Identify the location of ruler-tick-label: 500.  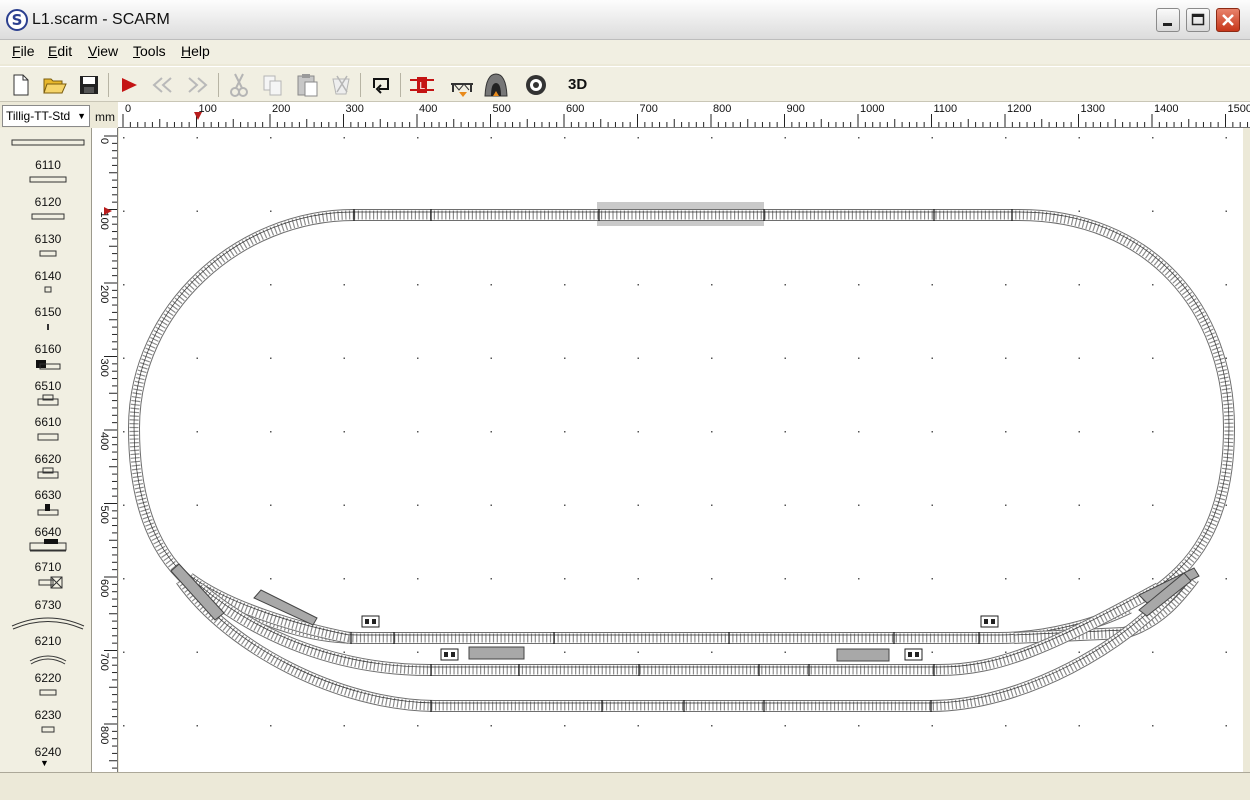
(502, 109).